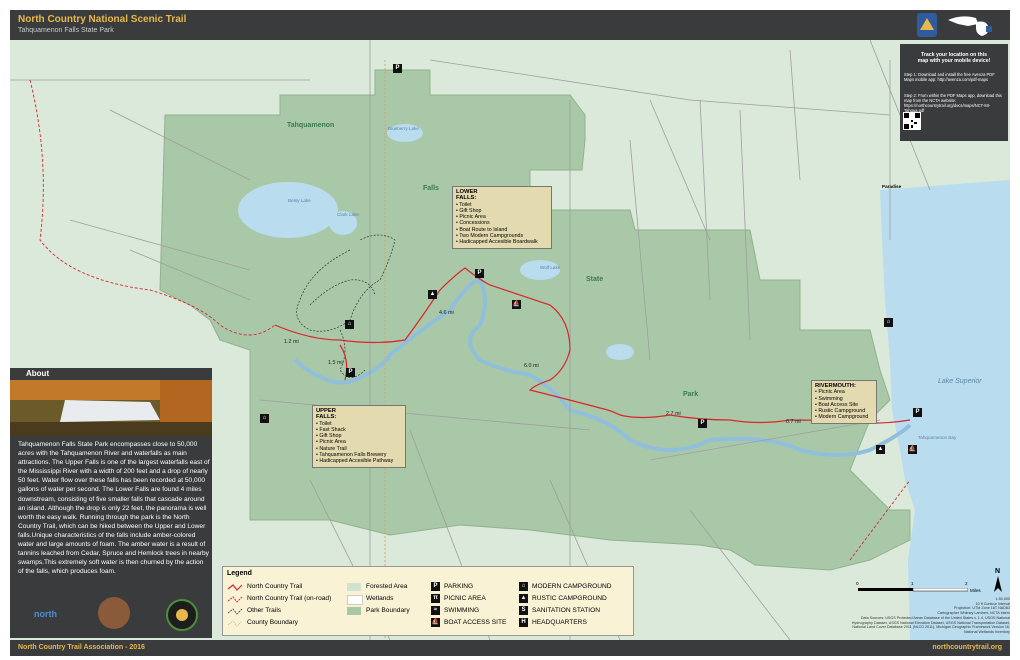  I want to click on legend-nct: North Country Trail, so click(275, 586).